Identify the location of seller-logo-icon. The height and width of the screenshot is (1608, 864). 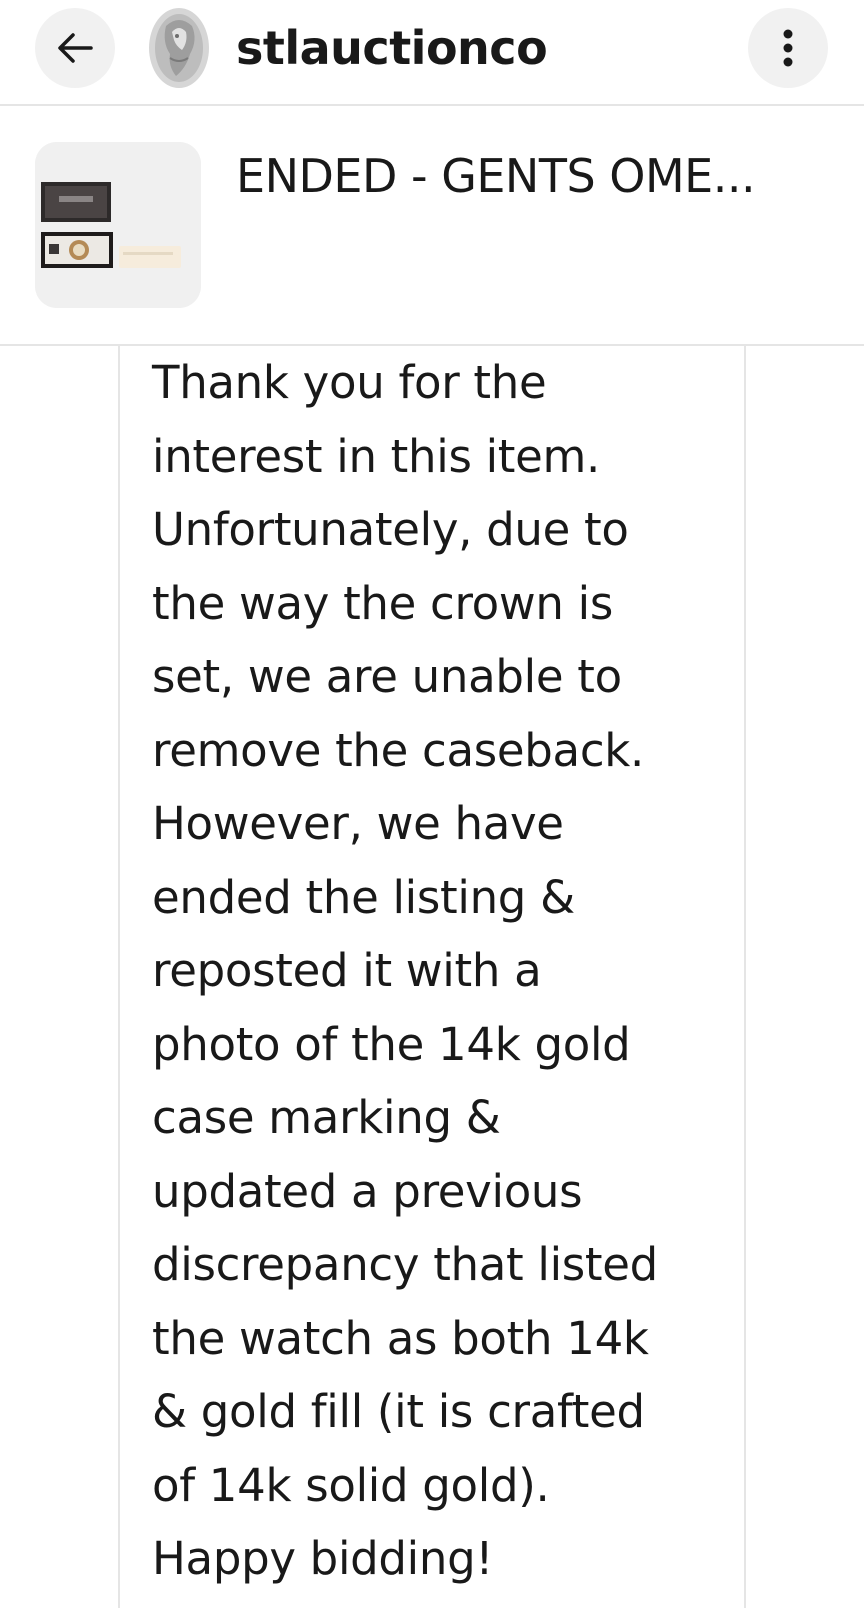
(179, 48).